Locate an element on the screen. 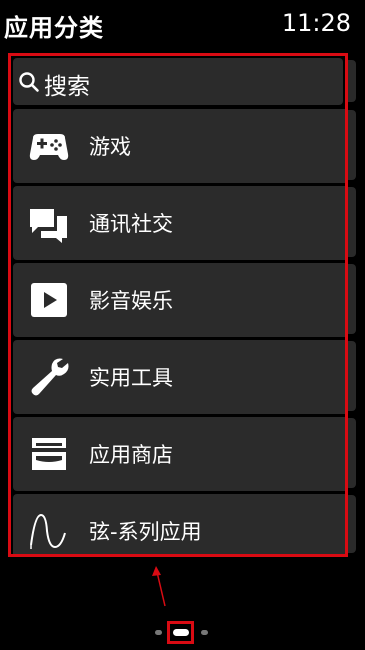 Image resolution: width=365 pixels, height=650 pixels. annotation-arrow is located at coordinates (159, 586).